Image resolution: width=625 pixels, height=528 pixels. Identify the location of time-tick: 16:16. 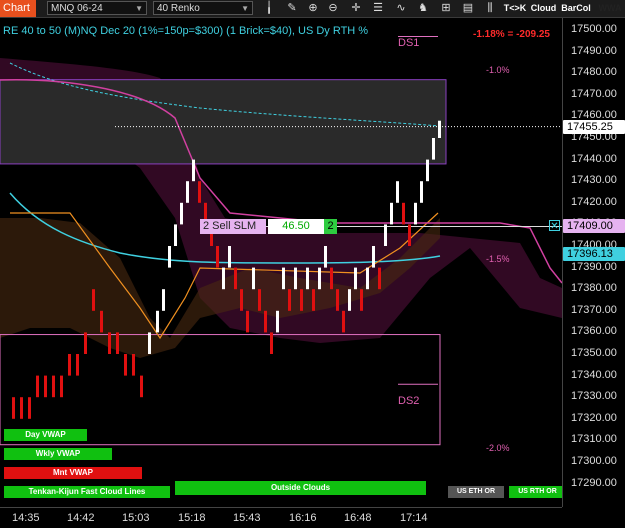
(303, 518).